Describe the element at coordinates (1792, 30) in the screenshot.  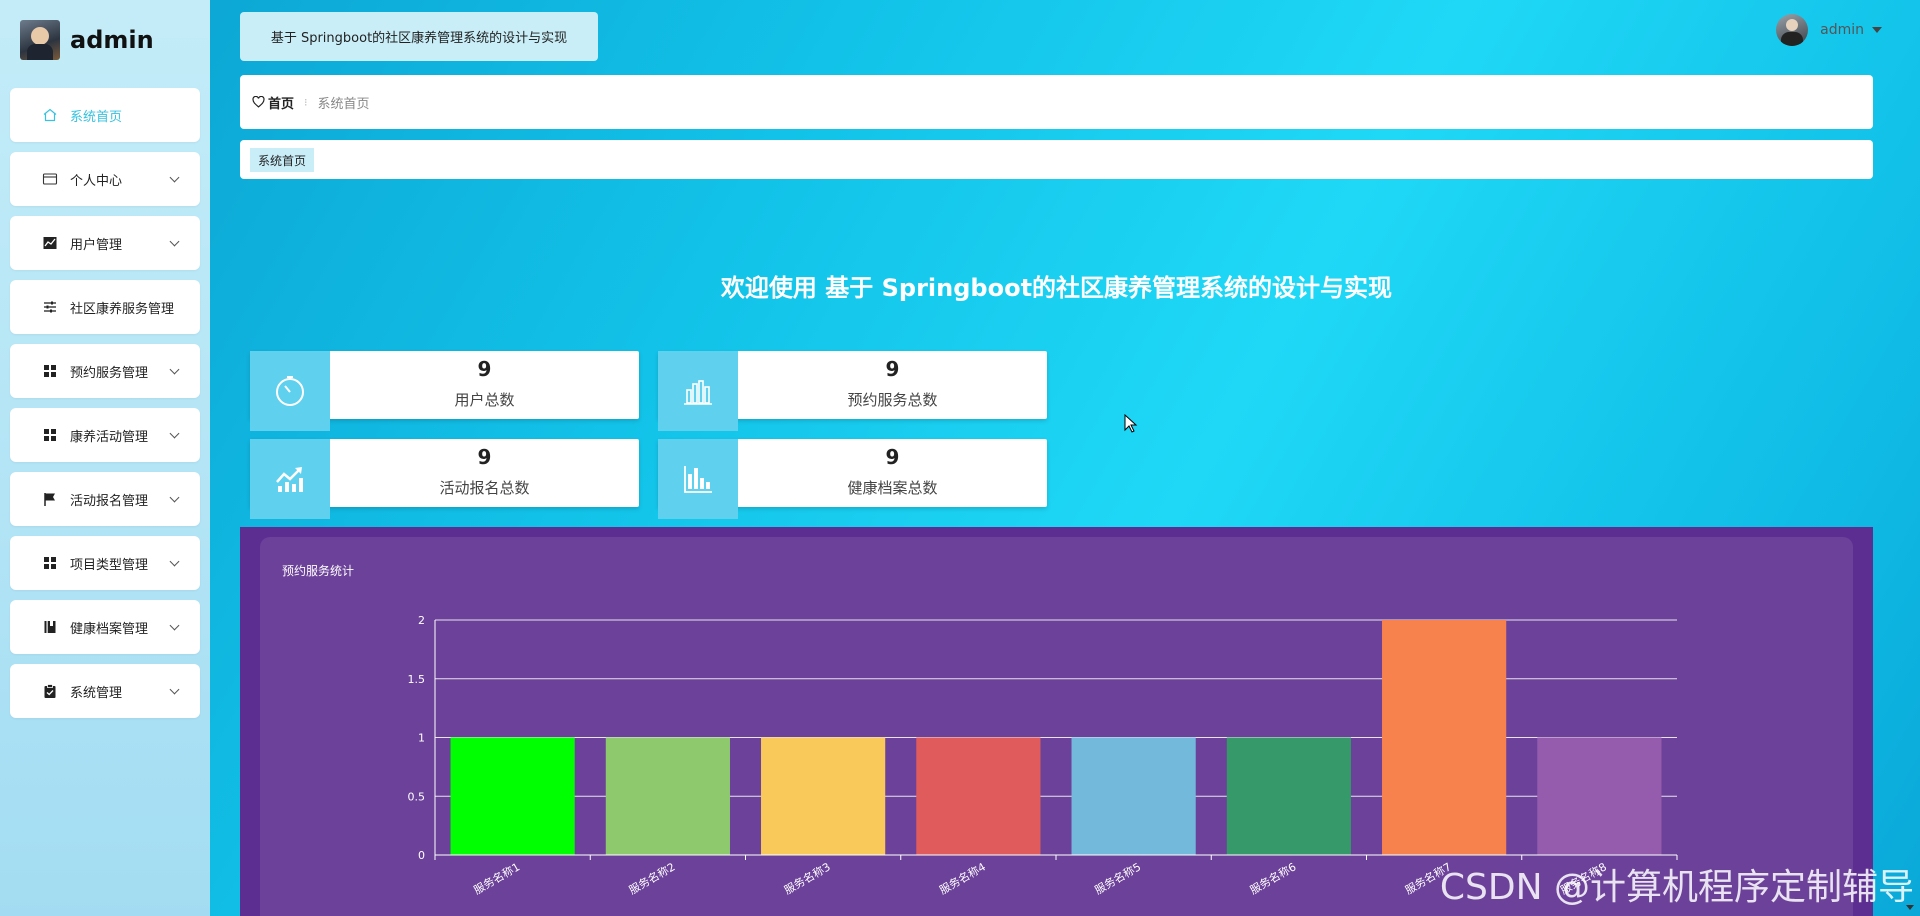
I see `avatar` at that location.